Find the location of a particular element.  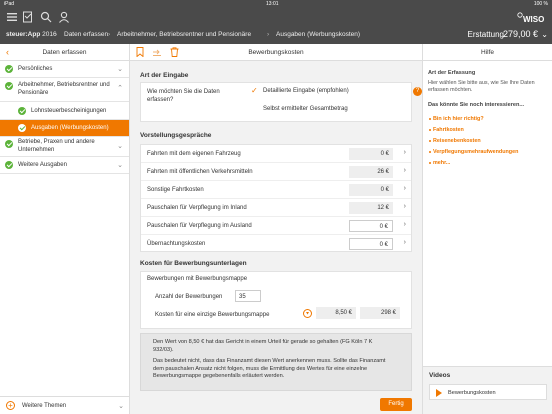

section-vorstellung: Vorstellungsgespräche is located at coordinates (176, 135).